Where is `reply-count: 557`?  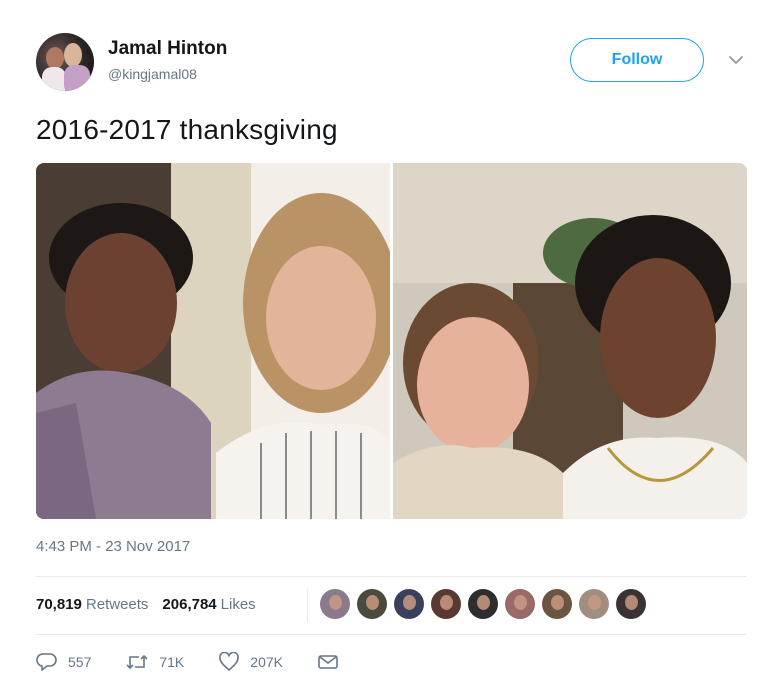 reply-count: 557 is located at coordinates (80, 662).